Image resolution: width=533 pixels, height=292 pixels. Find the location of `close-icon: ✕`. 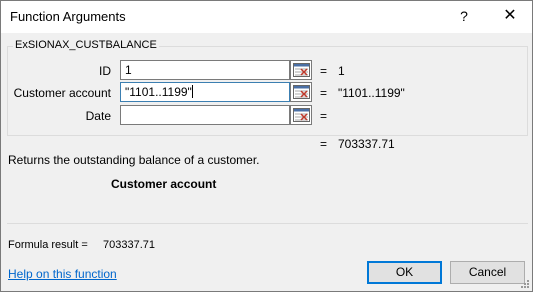

close-icon: ✕ is located at coordinates (510, 16).